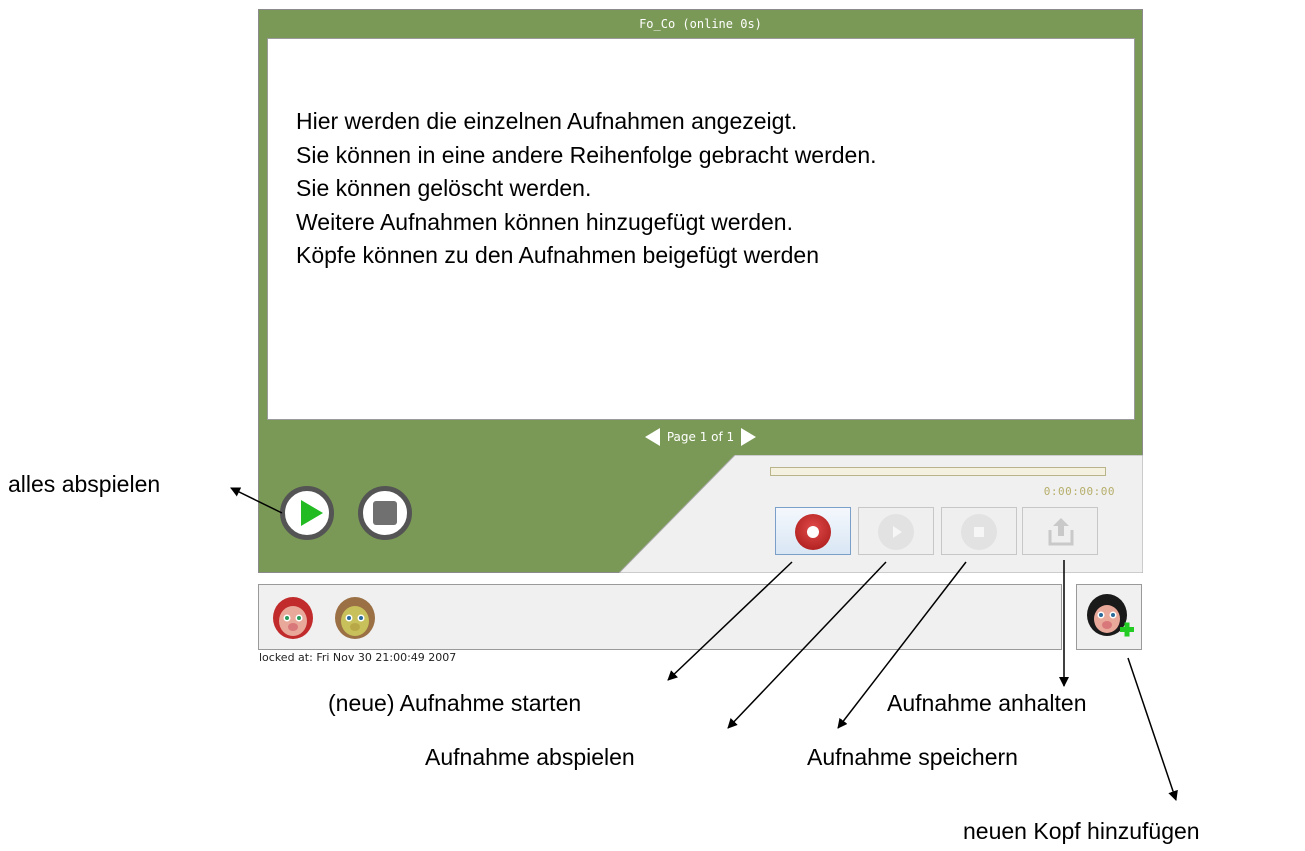 Image resolution: width=1305 pixels, height=851 pixels. What do you see at coordinates (1081, 831) in the screenshot?
I see `annotation-add-head: neuen Kopf hinzufügen` at bounding box center [1081, 831].